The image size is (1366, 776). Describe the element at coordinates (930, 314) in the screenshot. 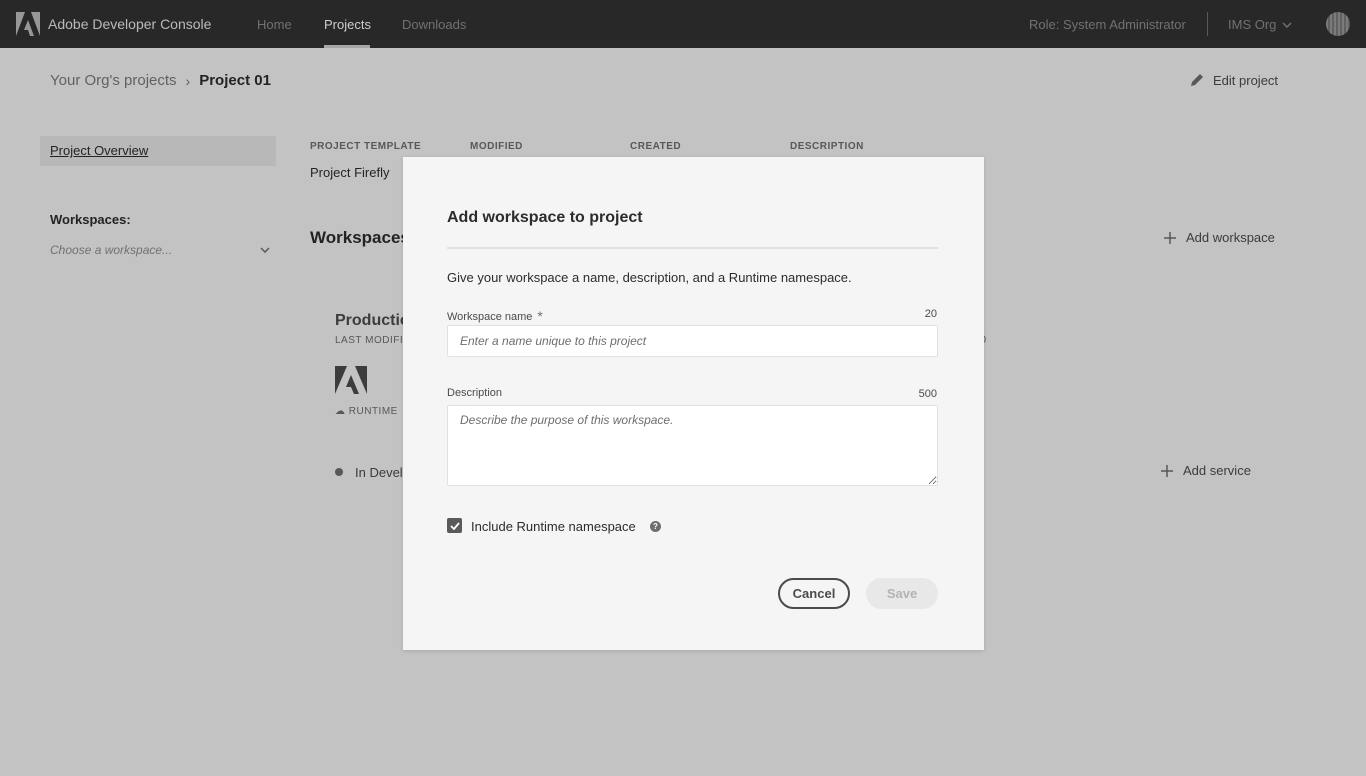

I see `workspace-name-char-limit: 20` at that location.